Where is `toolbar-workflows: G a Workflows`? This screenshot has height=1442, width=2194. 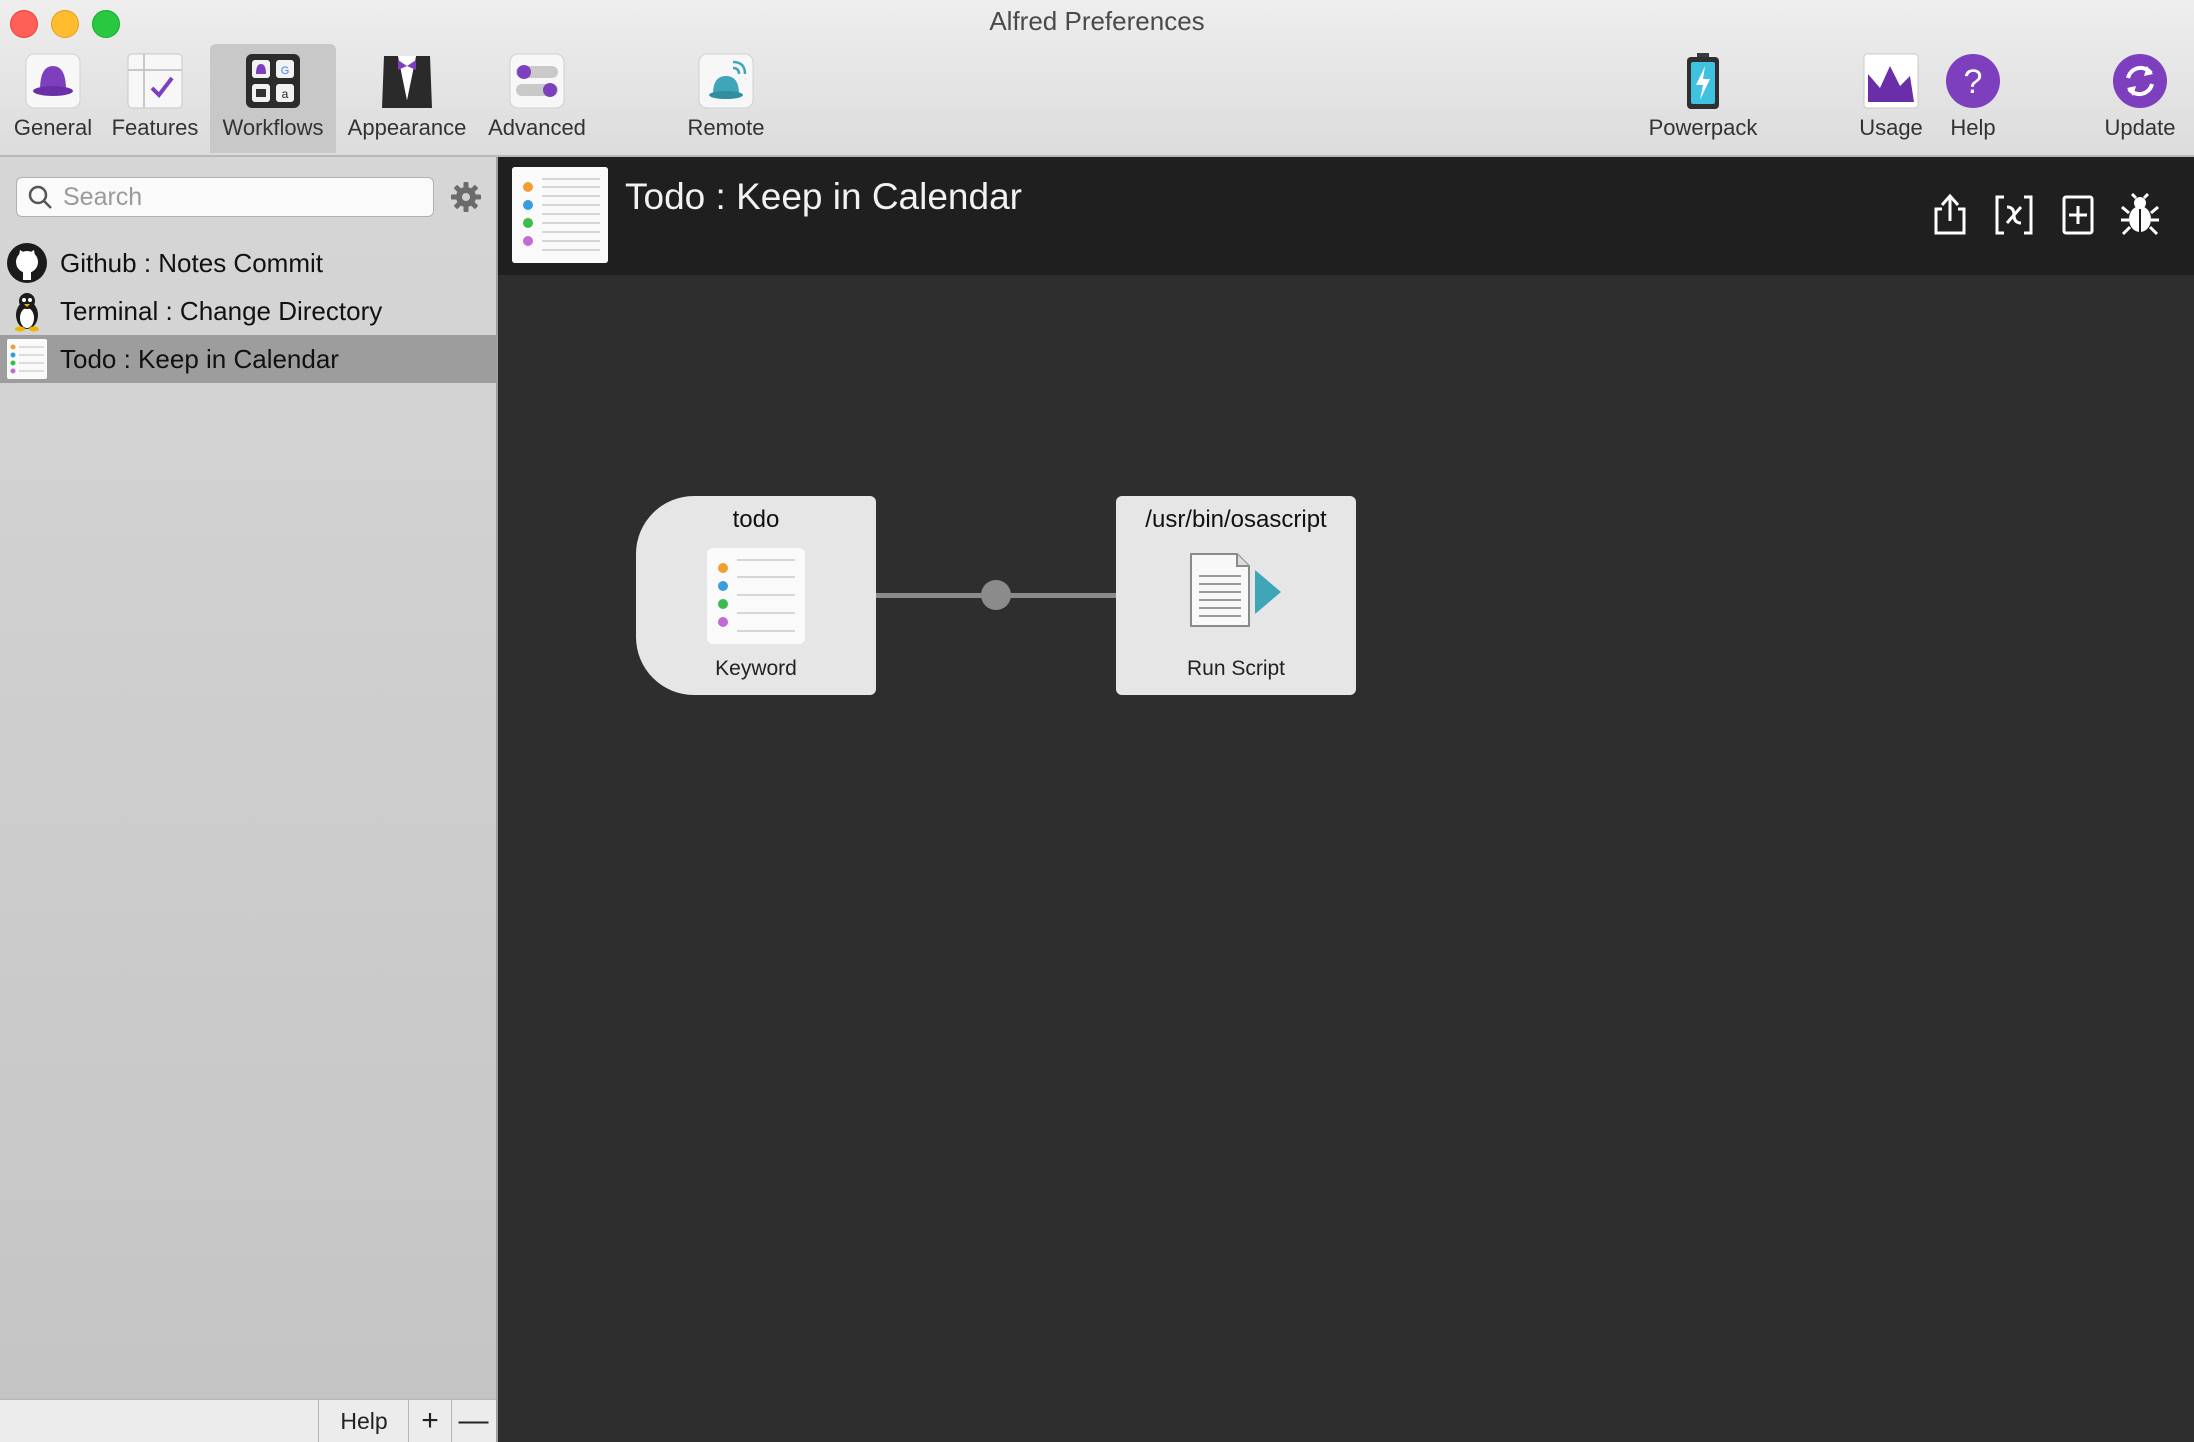 toolbar-workflows: G a Workflows is located at coordinates (273, 98).